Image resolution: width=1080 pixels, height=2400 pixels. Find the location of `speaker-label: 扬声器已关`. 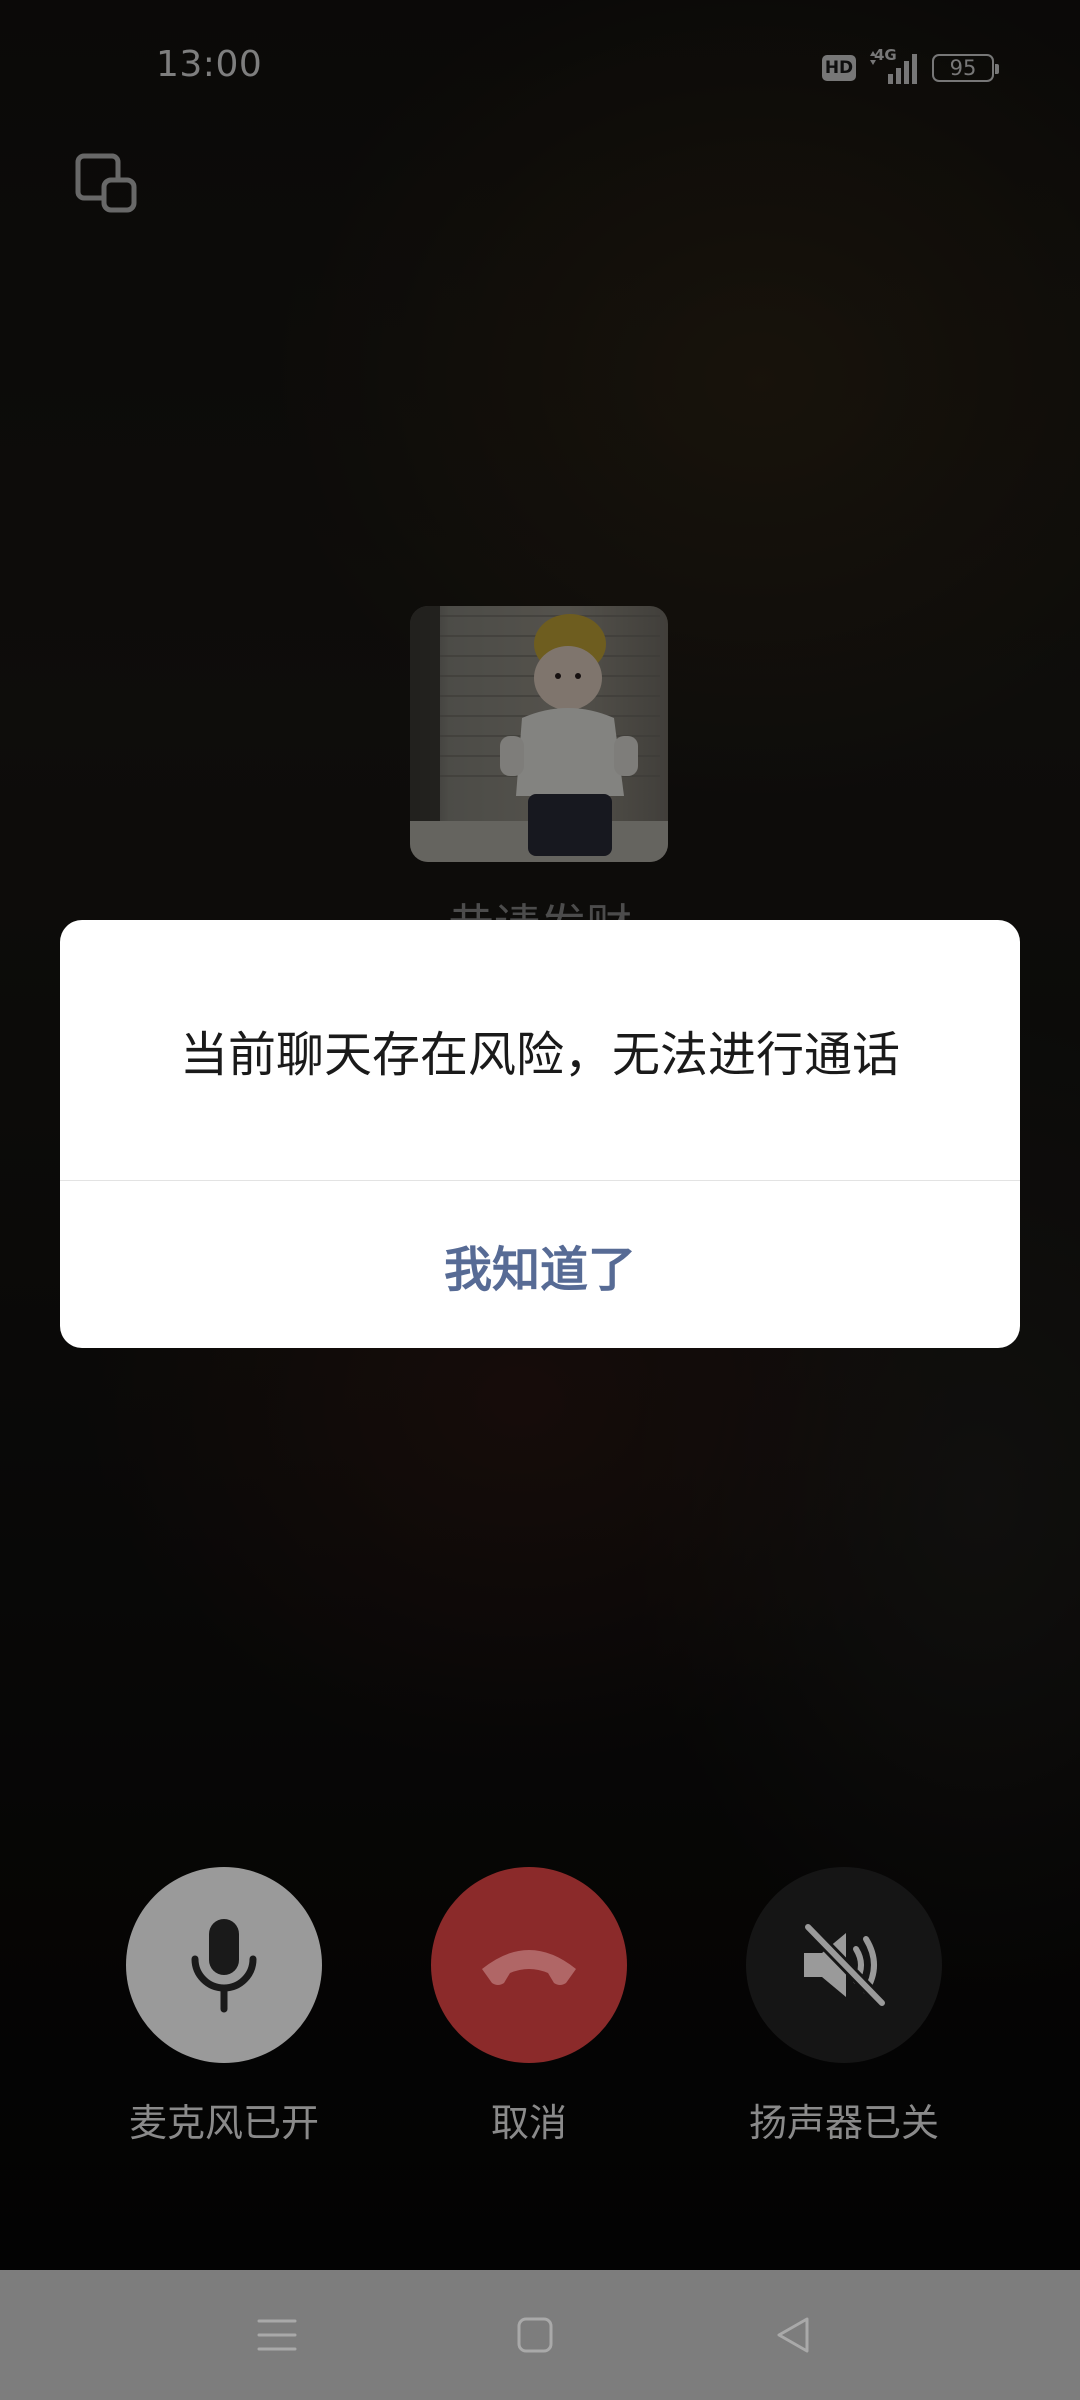

speaker-label: 扬声器已关 is located at coordinates (843, 2123).